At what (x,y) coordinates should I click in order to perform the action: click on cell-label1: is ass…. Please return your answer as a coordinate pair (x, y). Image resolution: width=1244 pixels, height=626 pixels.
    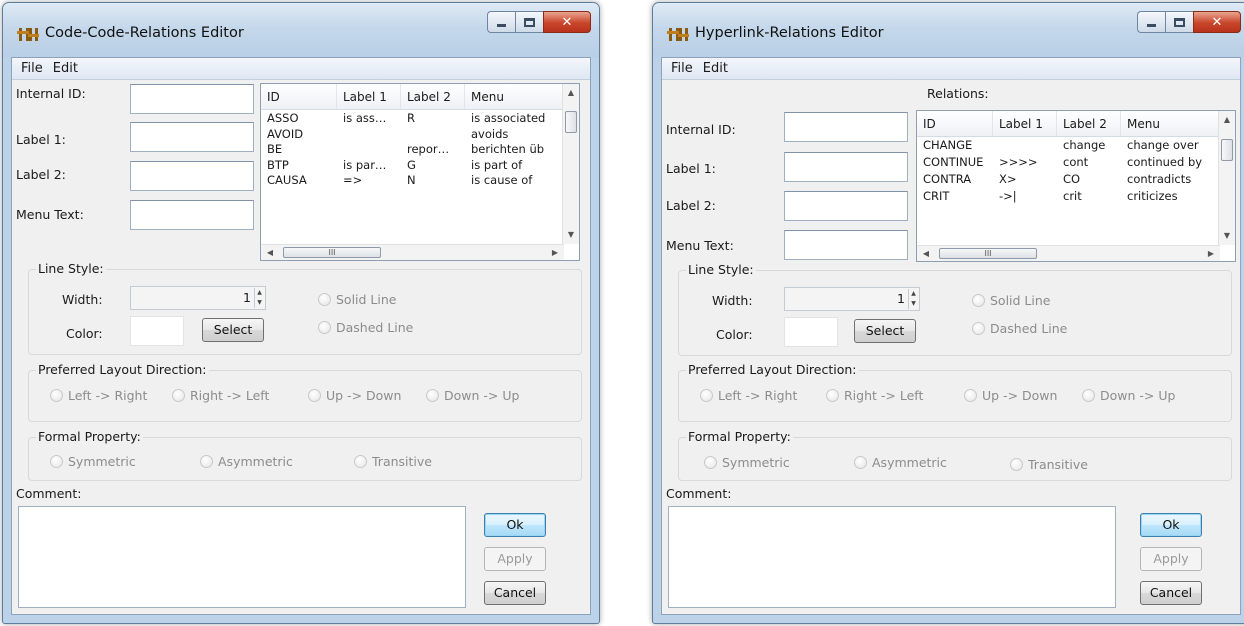
    Looking at the image, I should click on (365, 118).